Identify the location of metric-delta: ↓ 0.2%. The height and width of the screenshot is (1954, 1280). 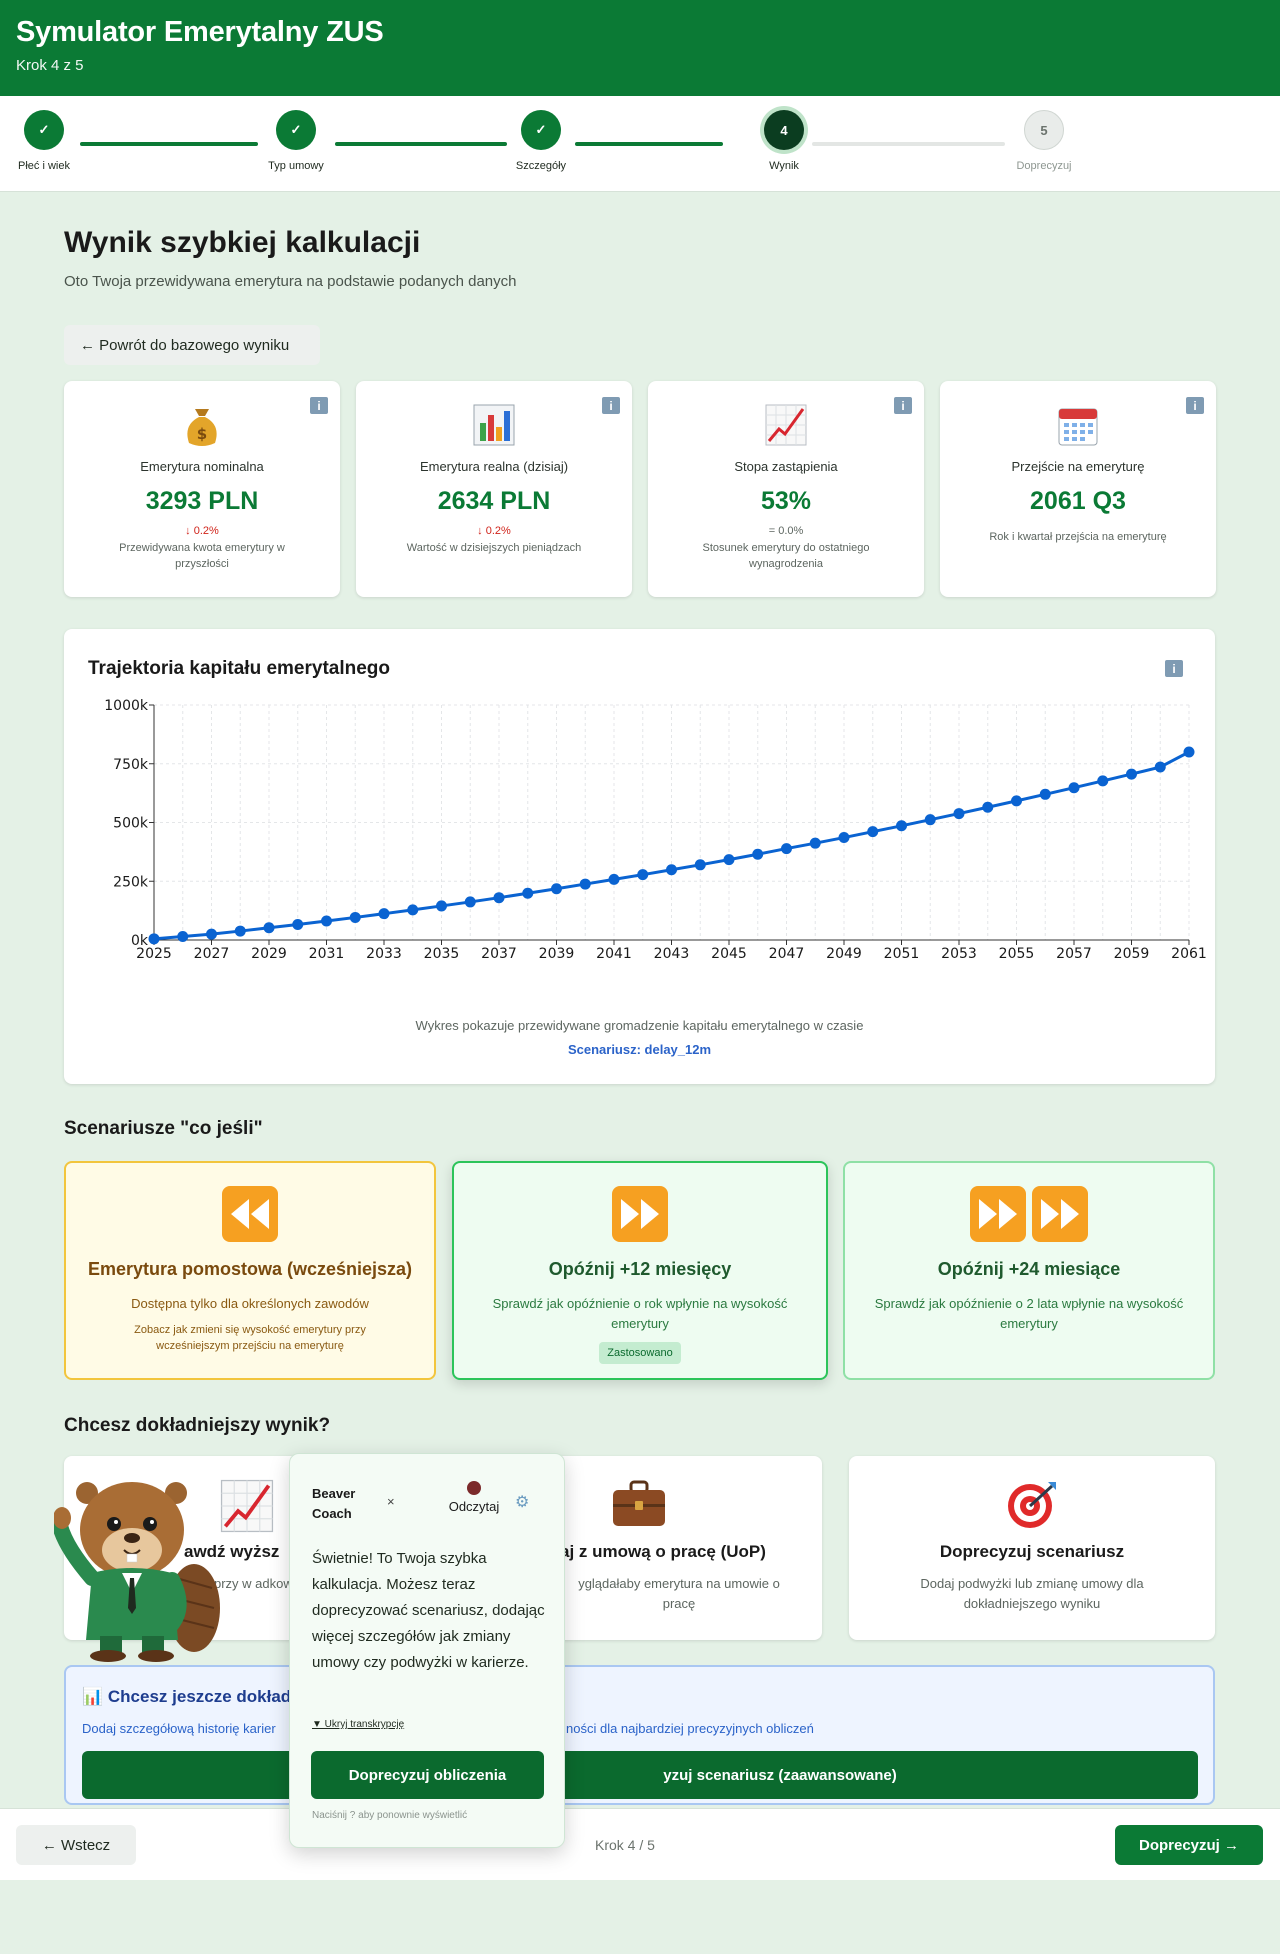
(202, 531).